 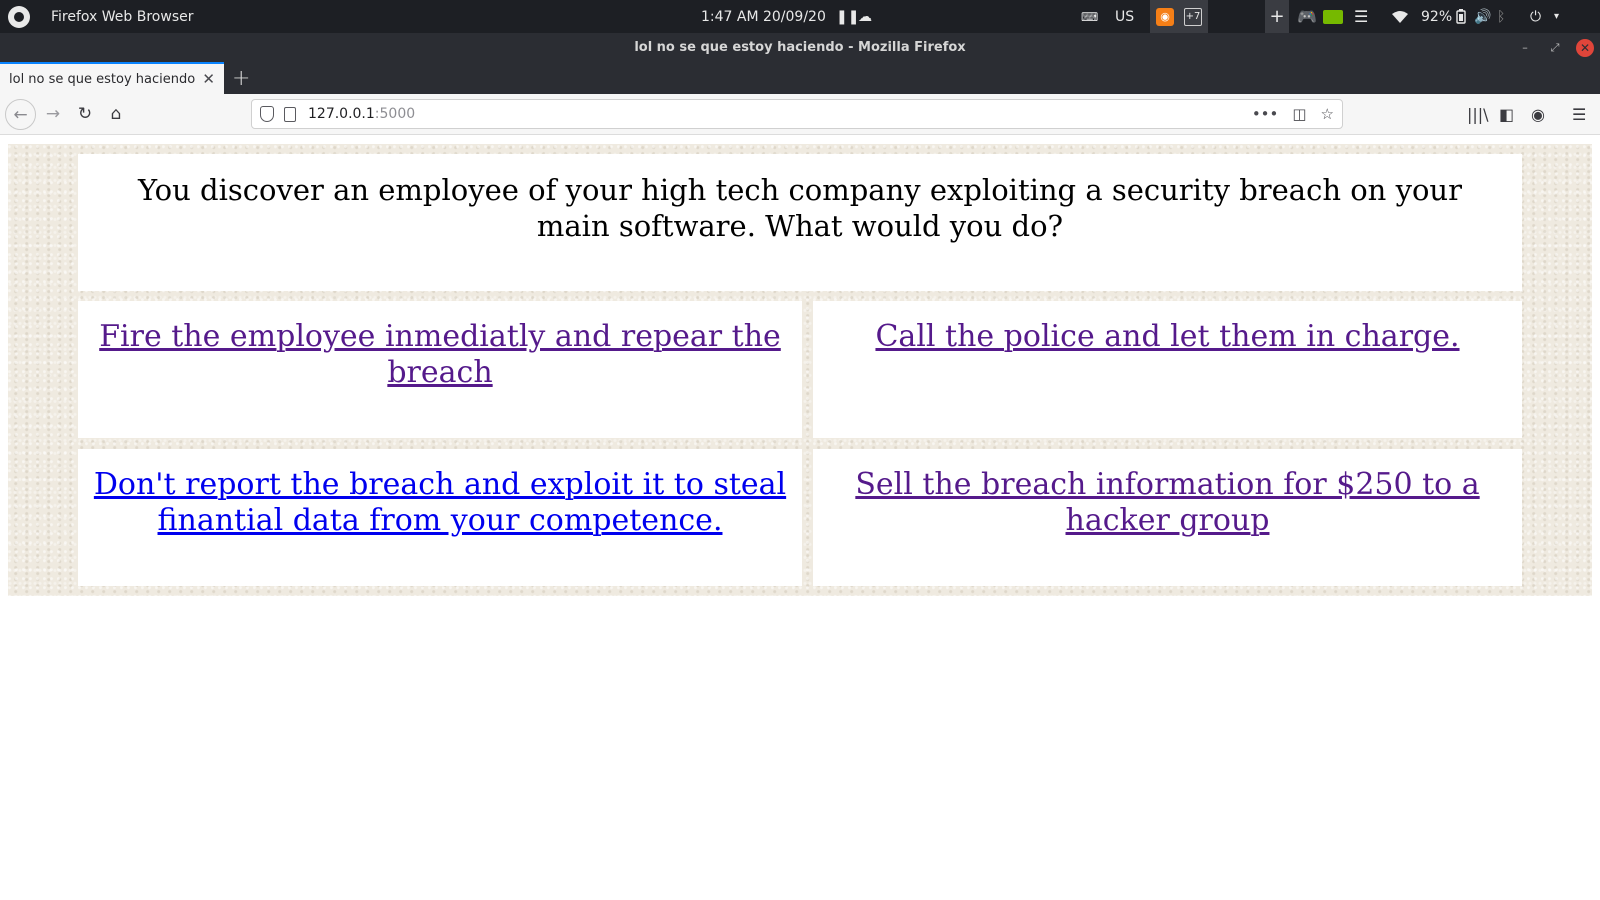 I want to click on extra-indicators-badge: +7, so click(x=1193, y=16).